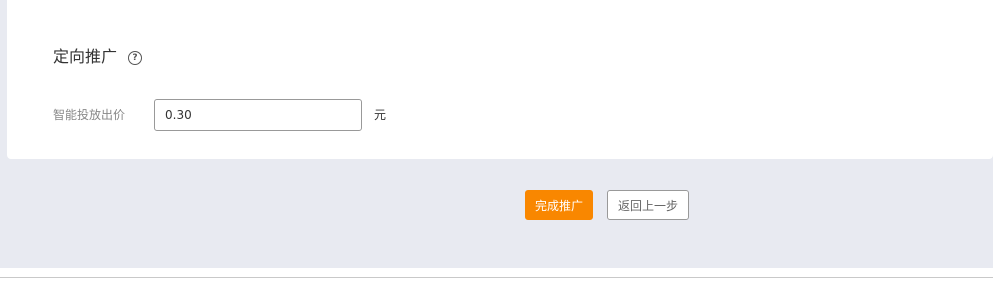 The image size is (993, 299). I want to click on back-button: 返回上一步, so click(648, 205).